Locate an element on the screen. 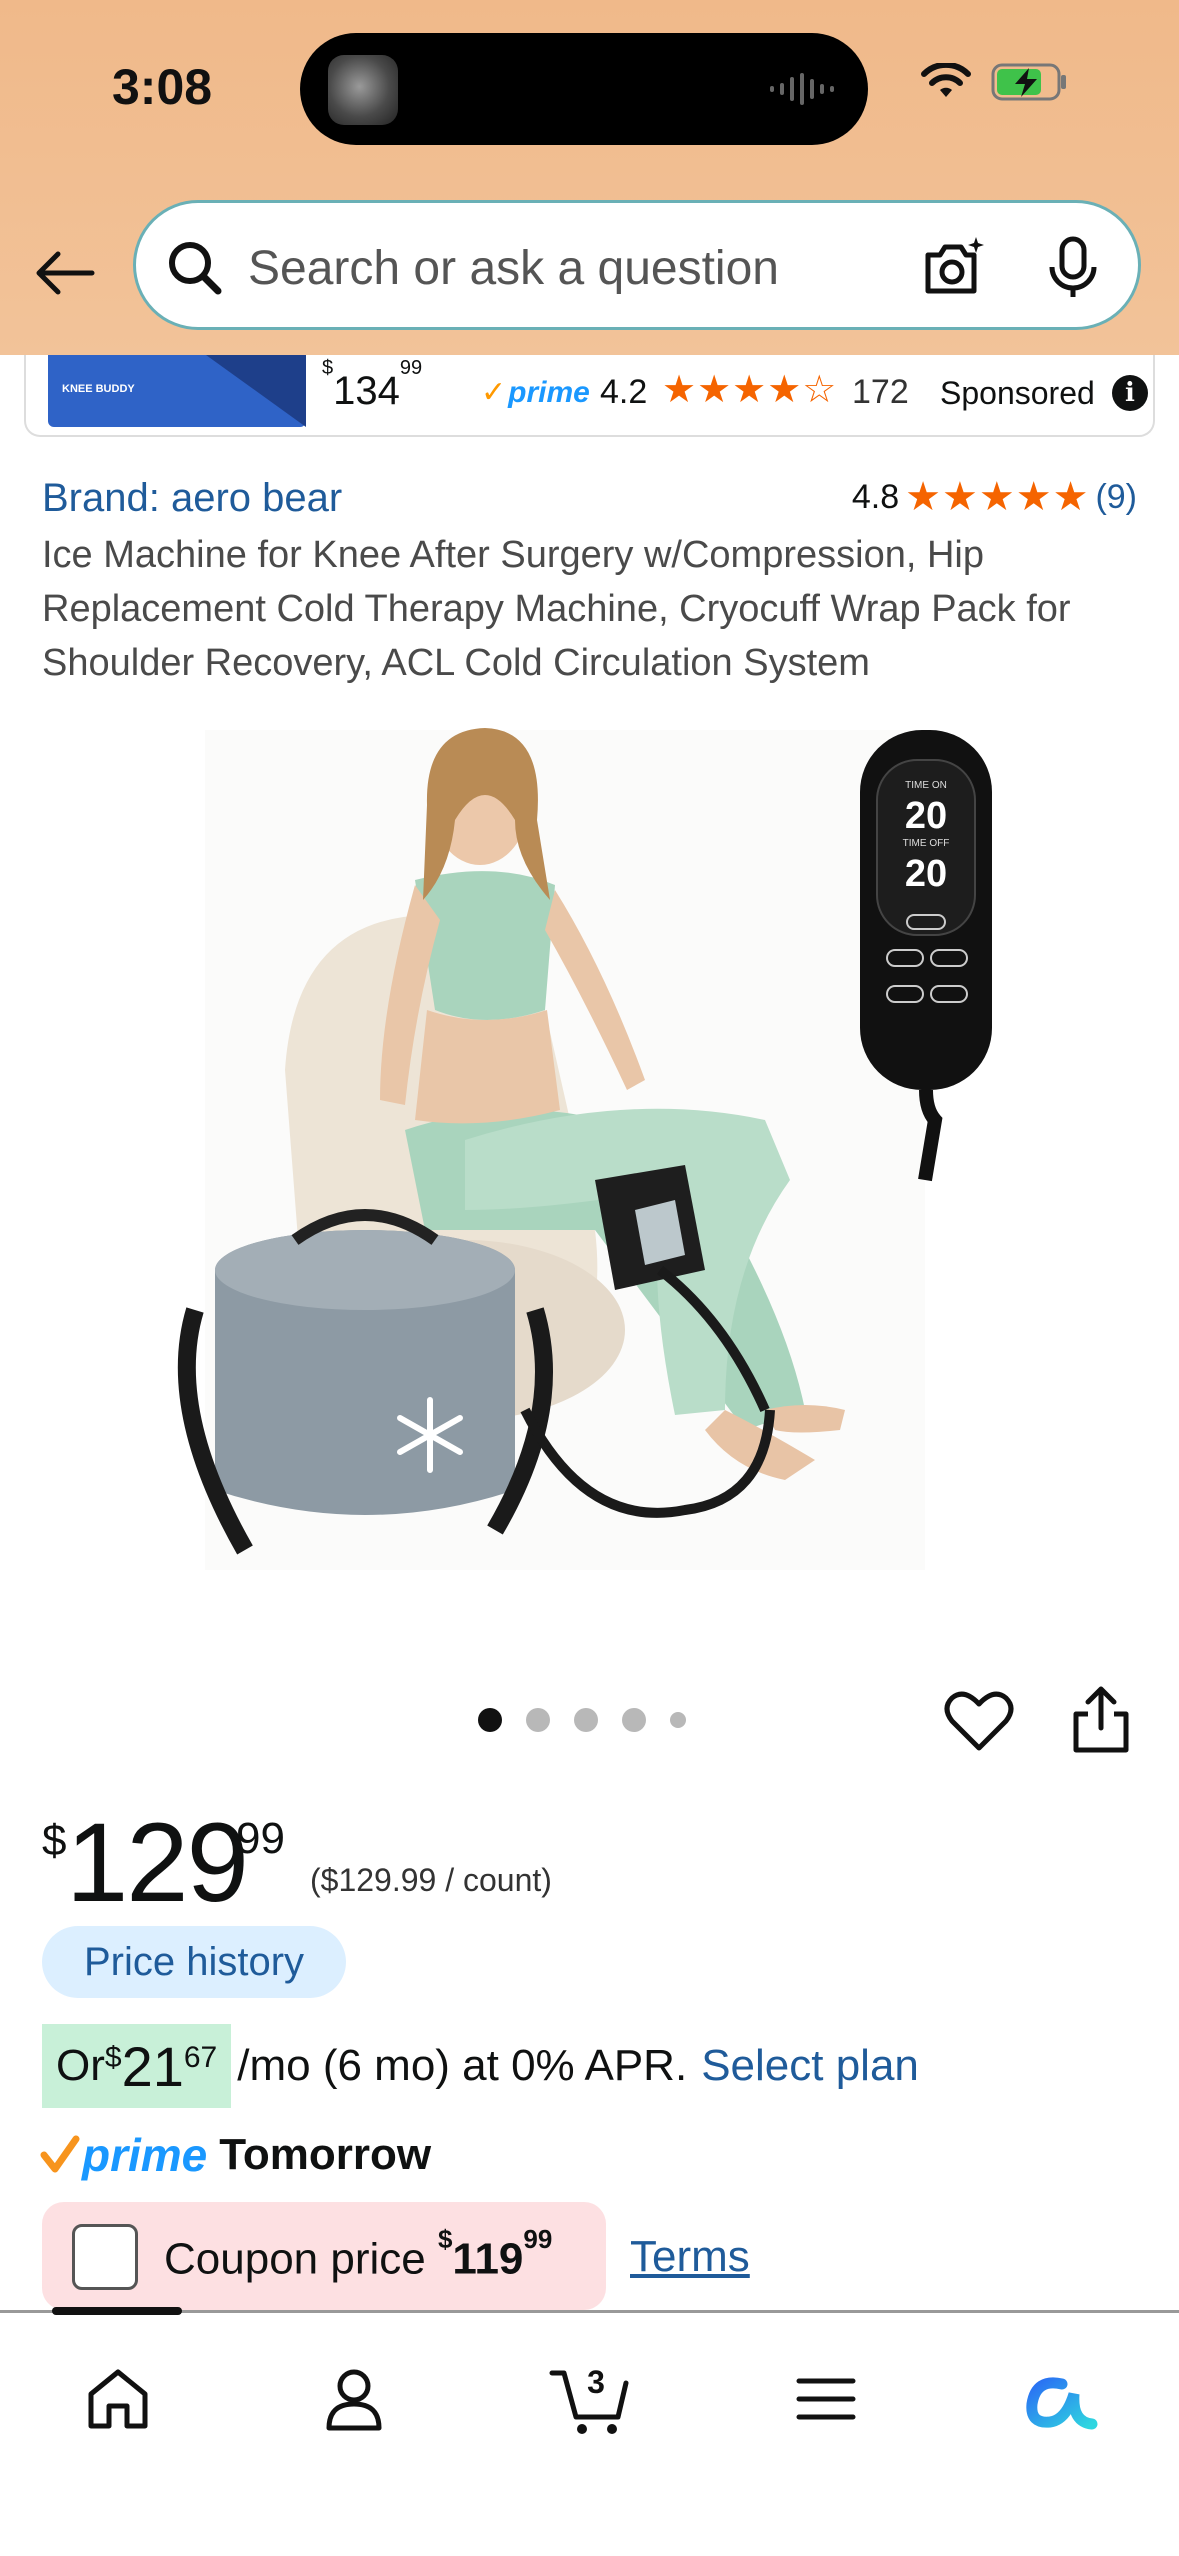 Image resolution: width=1179 pixels, height=2556 pixels. status-icons is located at coordinates (995, 82).